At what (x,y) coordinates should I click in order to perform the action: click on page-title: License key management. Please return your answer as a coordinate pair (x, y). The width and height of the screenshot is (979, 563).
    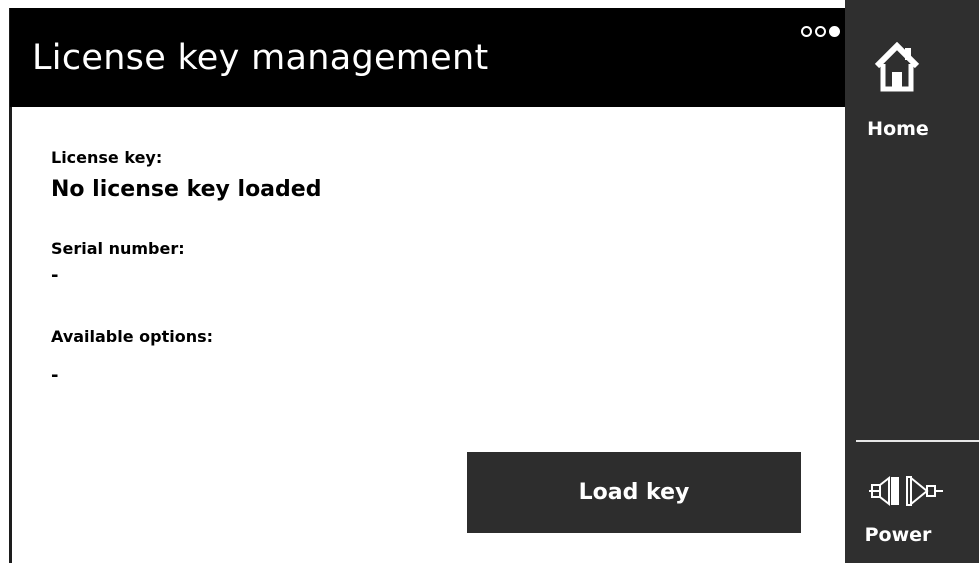
    Looking at the image, I should click on (260, 58).